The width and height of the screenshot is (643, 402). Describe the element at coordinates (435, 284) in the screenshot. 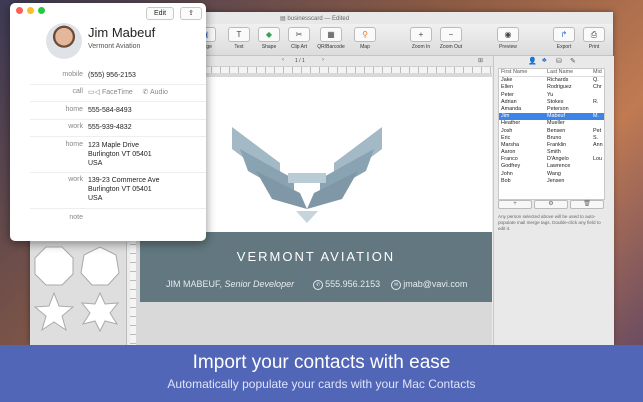

I see `card-email: jmab@vavi.com` at that location.